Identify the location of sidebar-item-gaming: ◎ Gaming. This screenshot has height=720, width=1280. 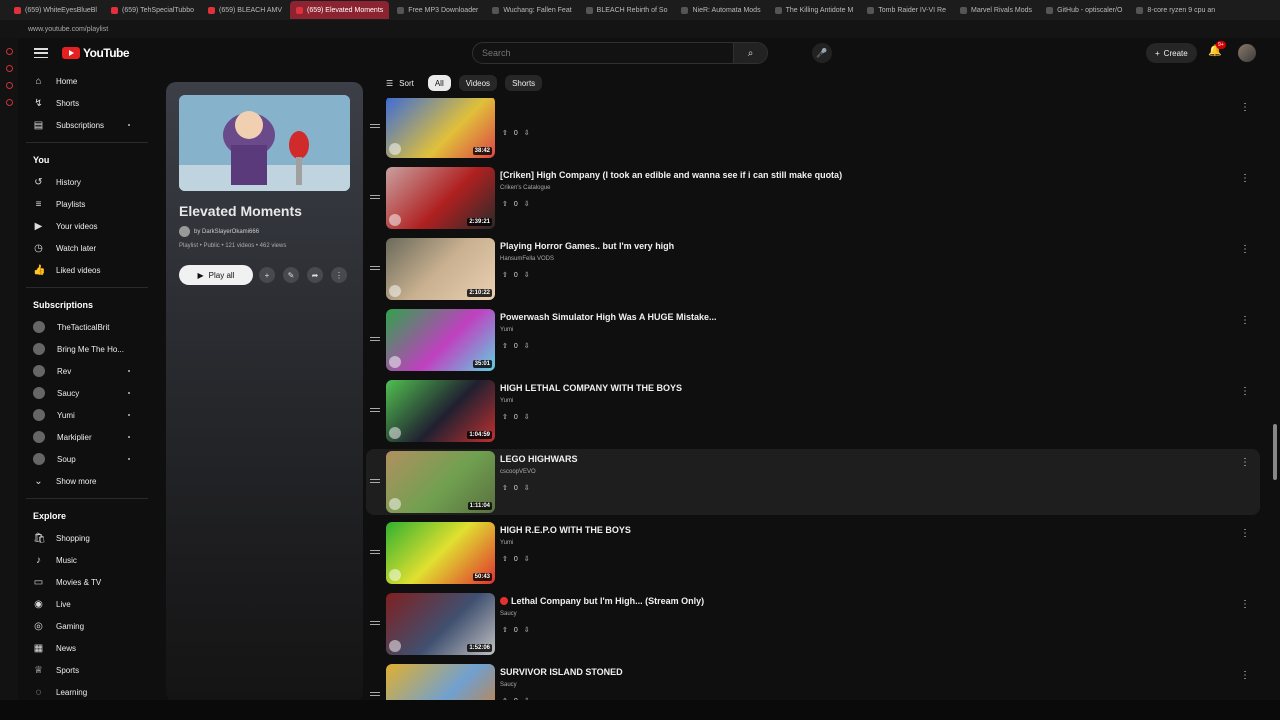
(87, 626).